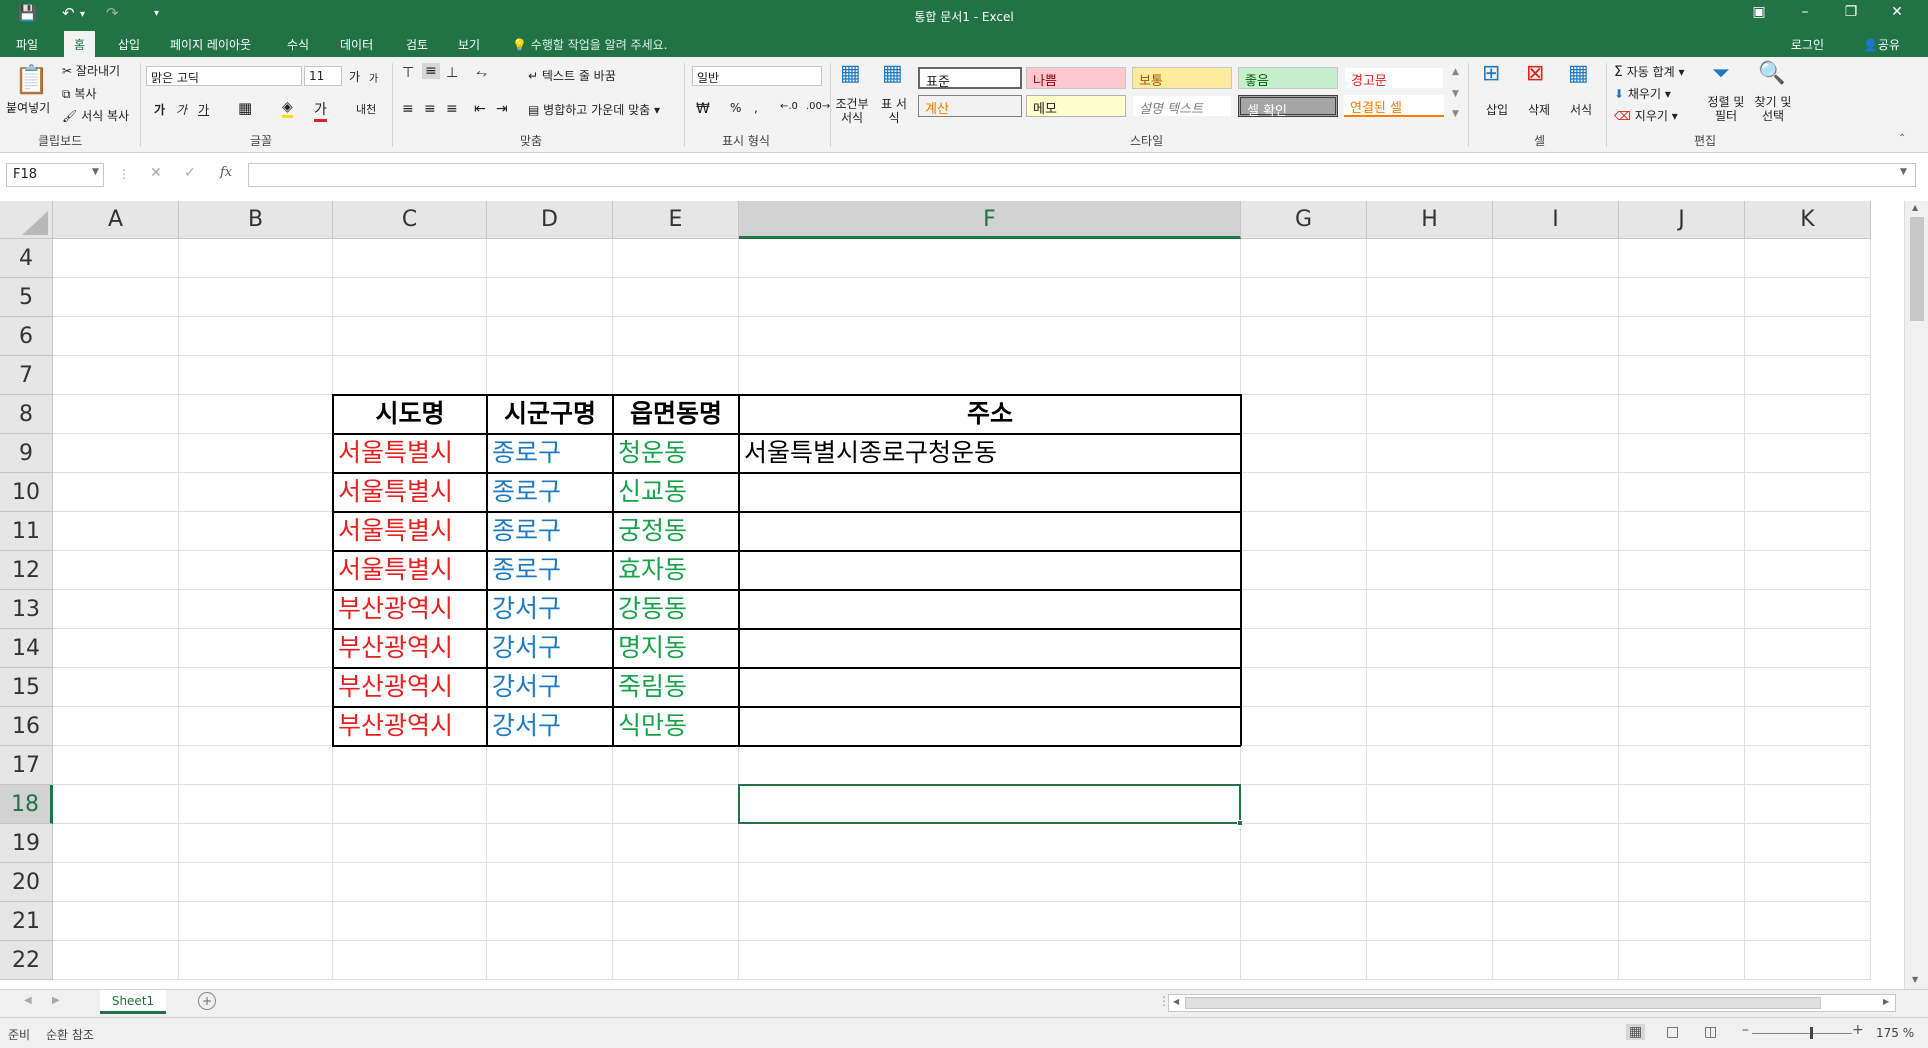 The height and width of the screenshot is (1048, 1928). Describe the element at coordinates (1182, 106) in the screenshot. I see `style-explanatory: 설명 텍스트` at that location.